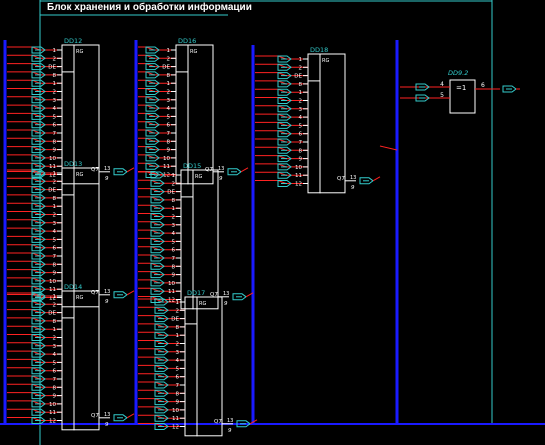  Describe the element at coordinates (442, 95) in the screenshot. I see `gate-pin-number: 5` at that location.